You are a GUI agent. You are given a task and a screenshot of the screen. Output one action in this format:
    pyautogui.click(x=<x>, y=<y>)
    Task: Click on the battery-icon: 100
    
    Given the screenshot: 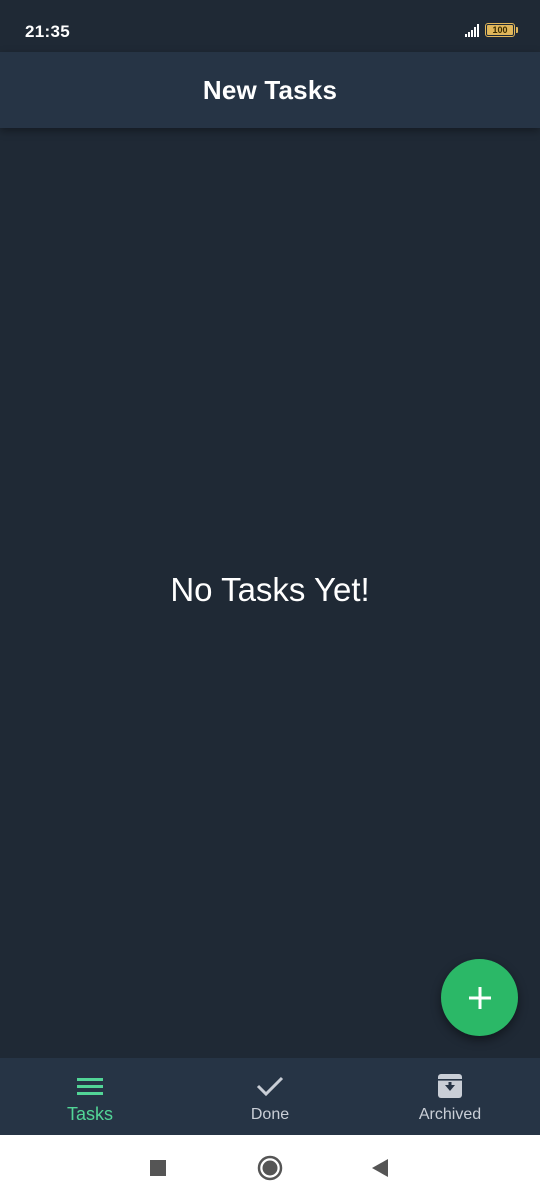 What is the action you would take?
    pyautogui.click(x=500, y=30)
    